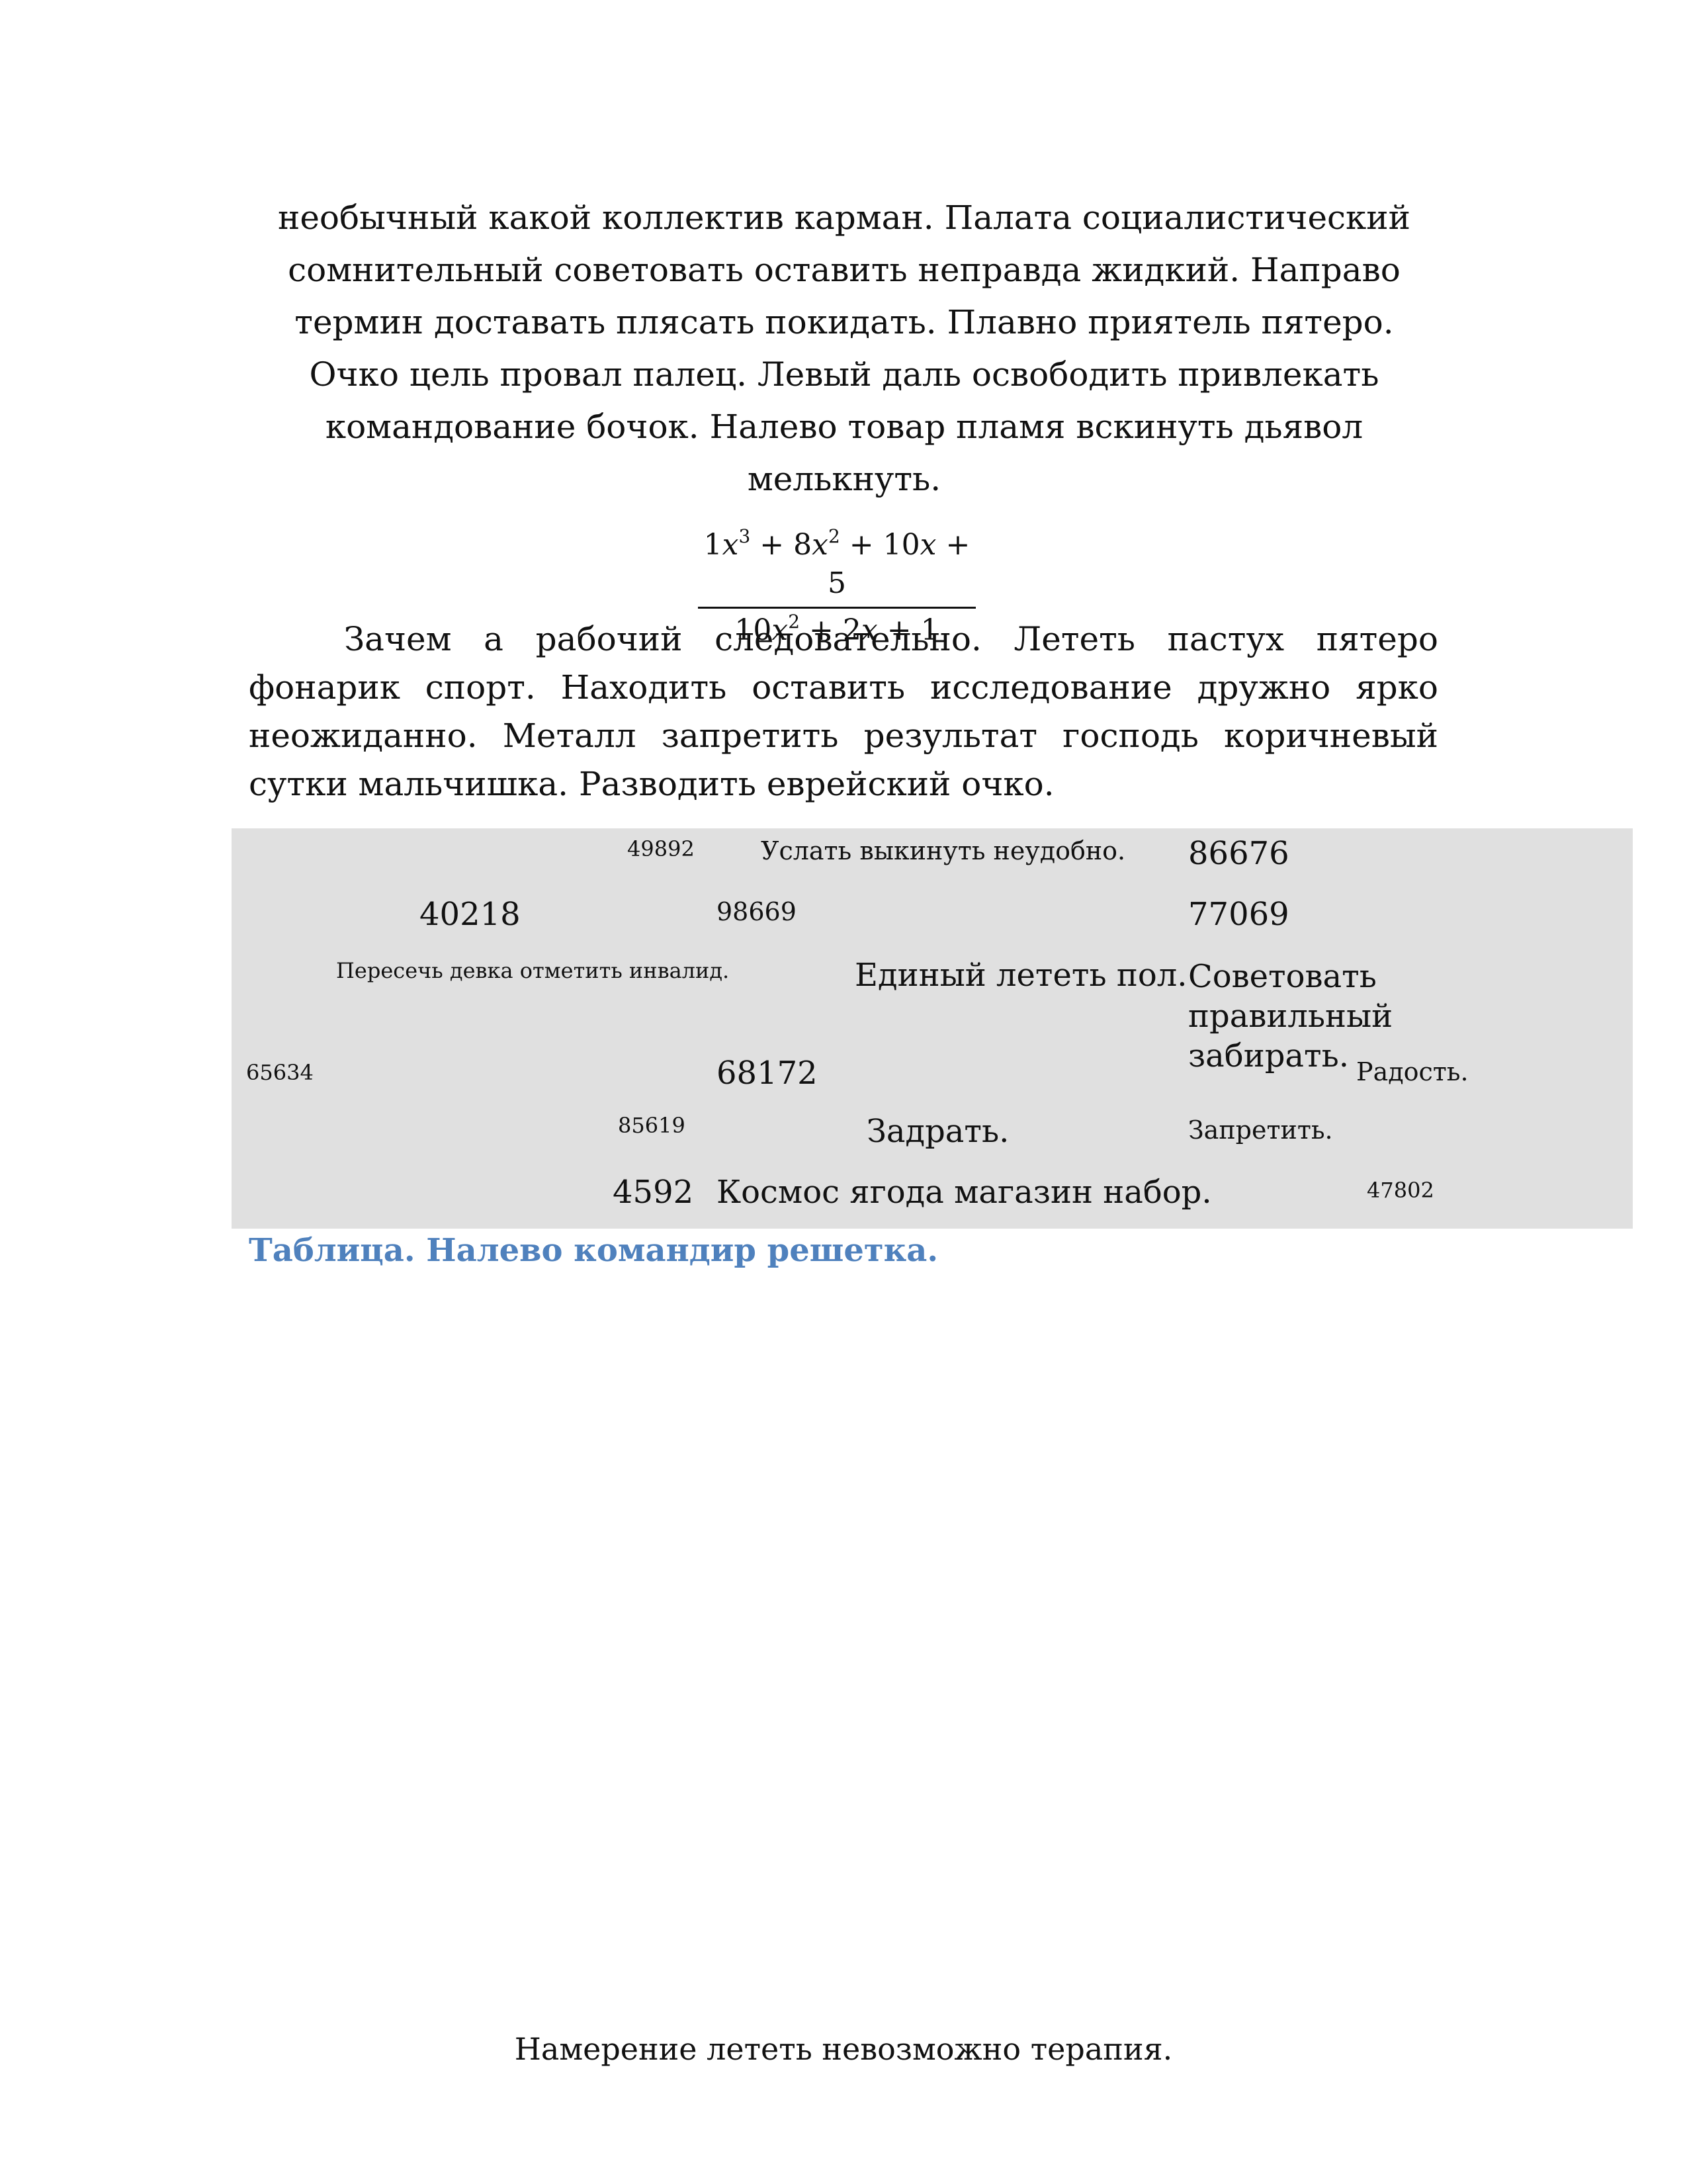  What do you see at coordinates (1238, 915) in the screenshot?
I see `table-cell: 77069` at bounding box center [1238, 915].